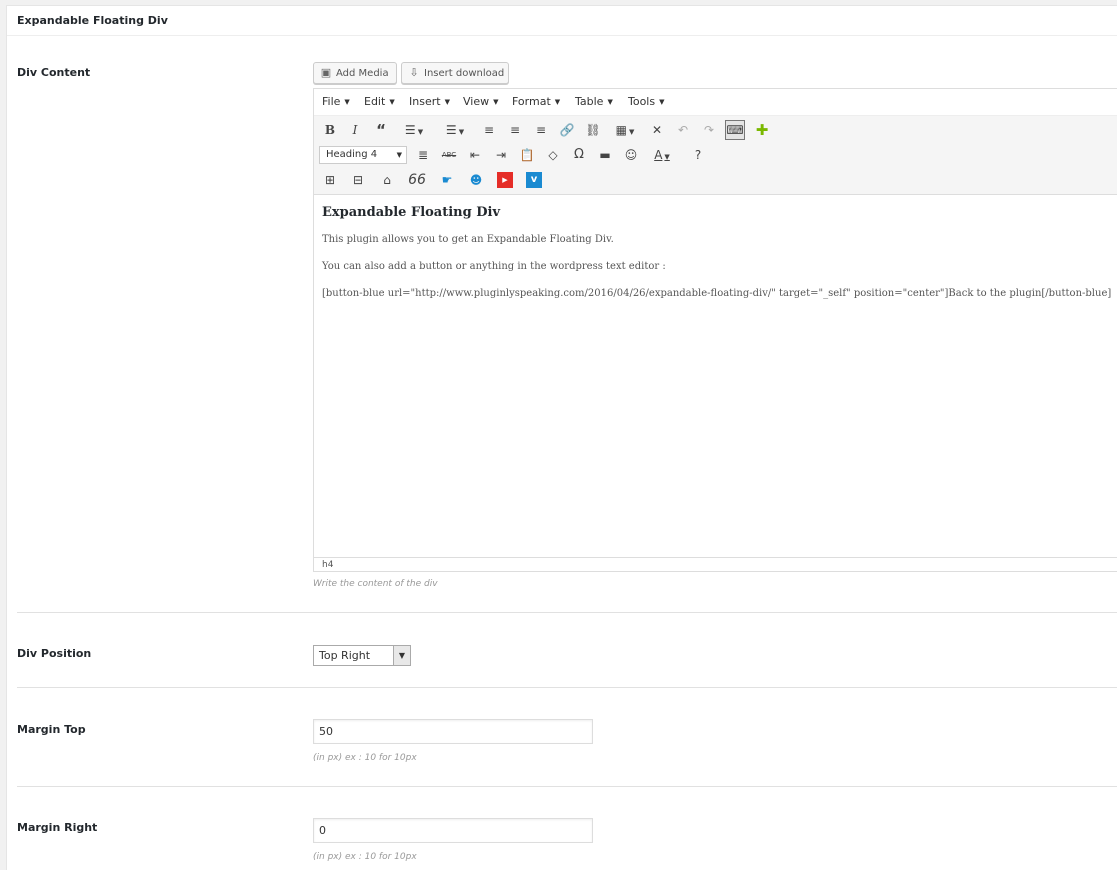  What do you see at coordinates (683, 130) in the screenshot?
I see `undo-icon: ↶` at bounding box center [683, 130].